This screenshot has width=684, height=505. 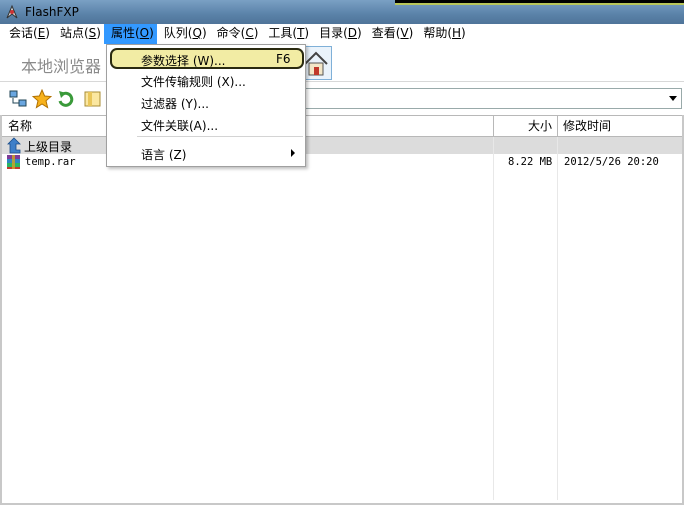 What do you see at coordinates (342, 145) in the screenshot?
I see `list-item-parent-directory: 上级目录` at bounding box center [342, 145].